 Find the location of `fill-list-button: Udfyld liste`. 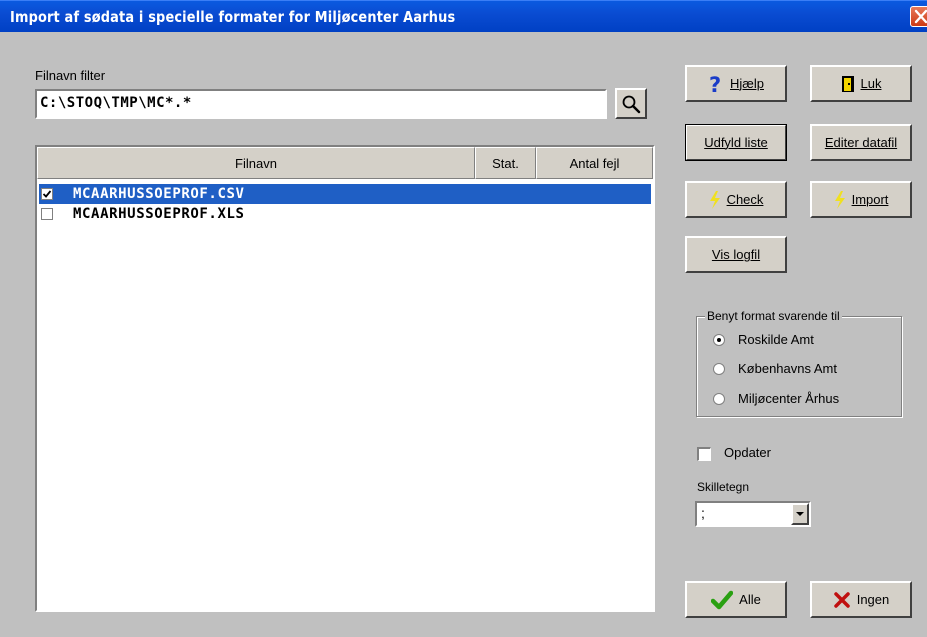

fill-list-button: Udfyld liste is located at coordinates (736, 142).